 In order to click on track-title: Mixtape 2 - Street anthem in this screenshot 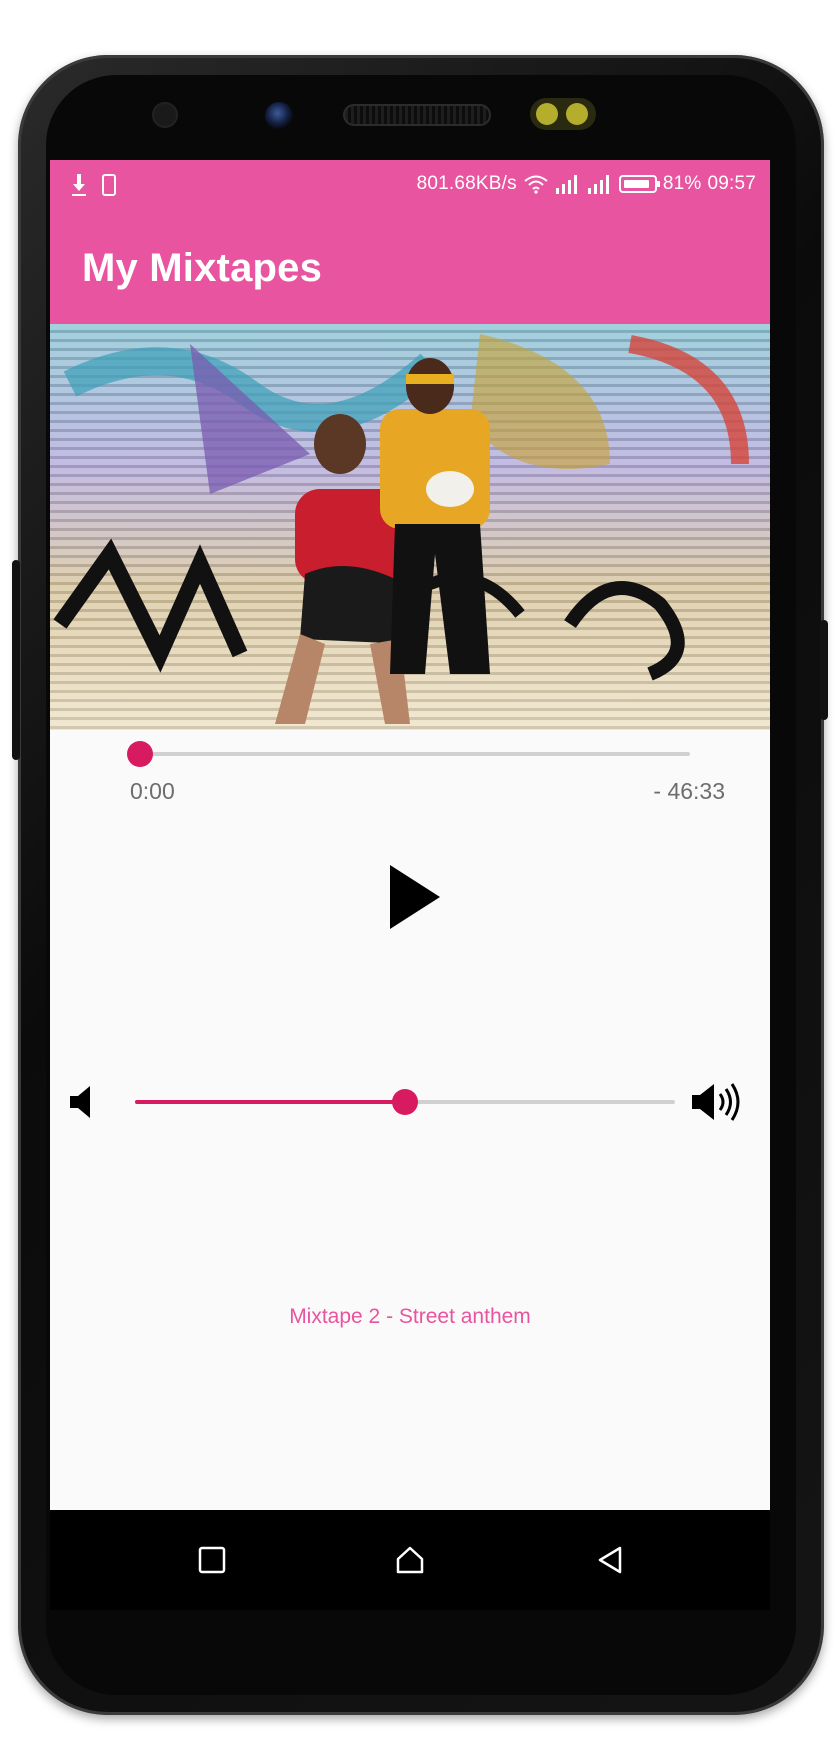, I will do `click(410, 1316)`.